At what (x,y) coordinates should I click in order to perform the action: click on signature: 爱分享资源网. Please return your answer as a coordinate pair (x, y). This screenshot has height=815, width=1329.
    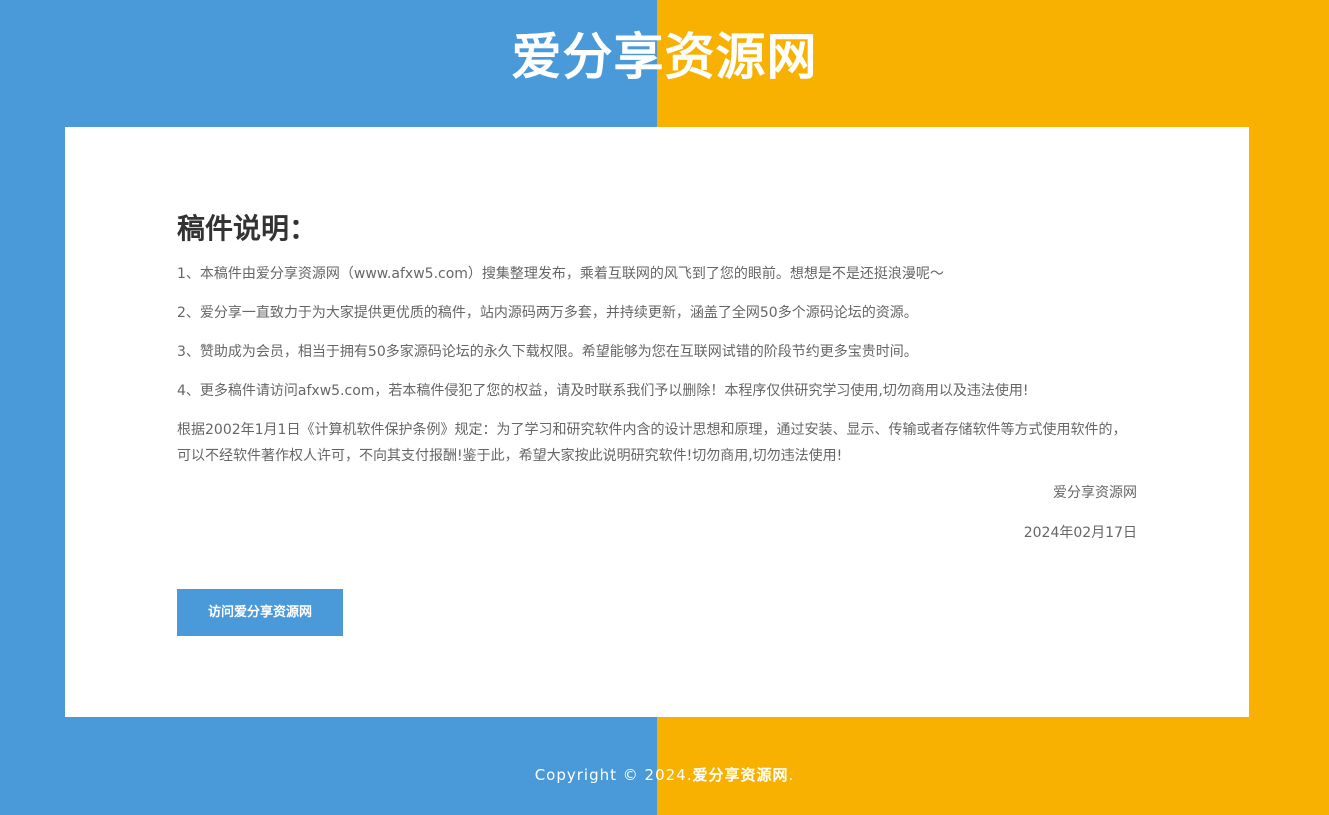
    Looking at the image, I should click on (1095, 493).